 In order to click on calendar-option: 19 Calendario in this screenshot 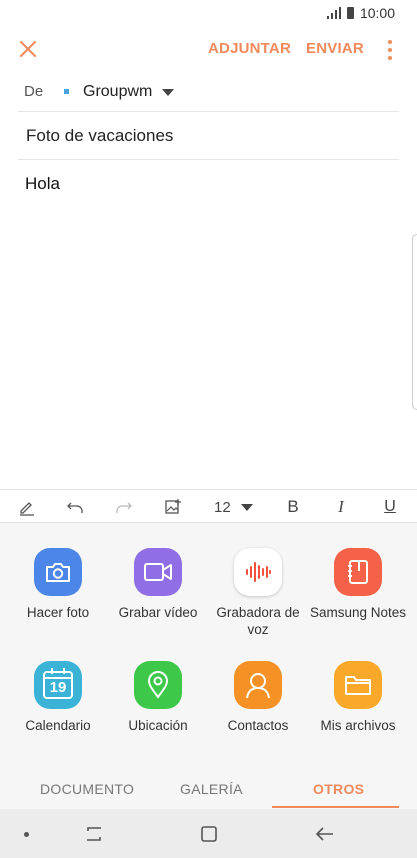, I will do `click(58, 697)`.